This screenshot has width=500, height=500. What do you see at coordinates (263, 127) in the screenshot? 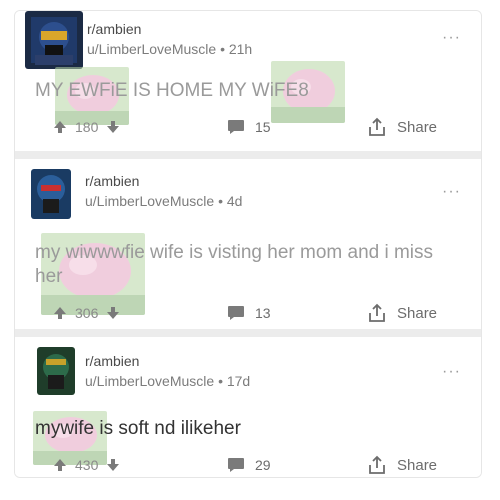
I see `comment-count: 15` at bounding box center [263, 127].